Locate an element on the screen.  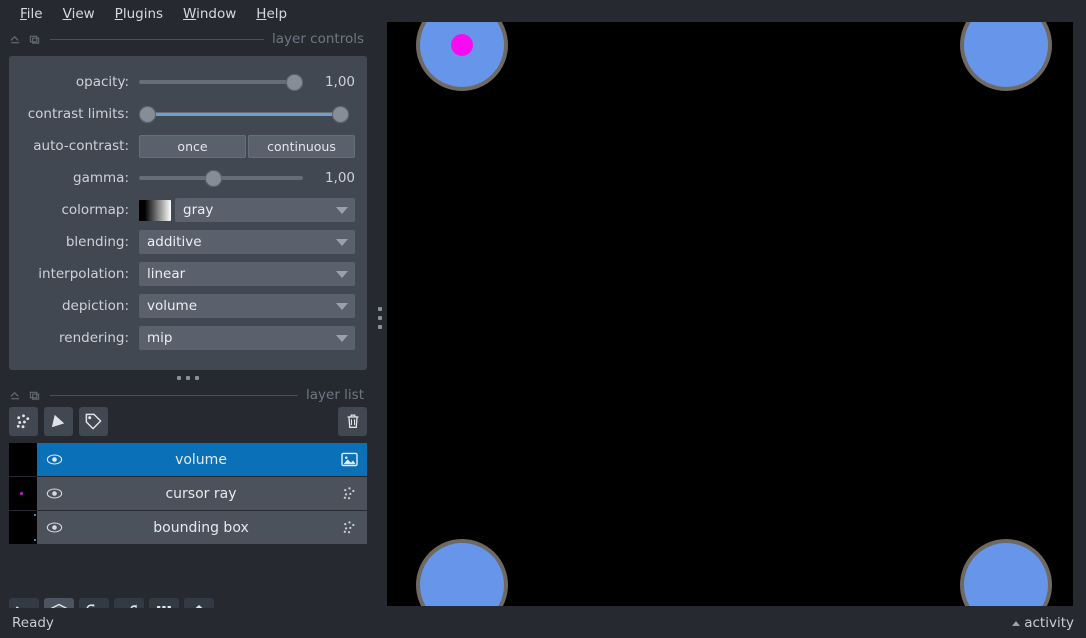
opacity-slider is located at coordinates (221, 82).